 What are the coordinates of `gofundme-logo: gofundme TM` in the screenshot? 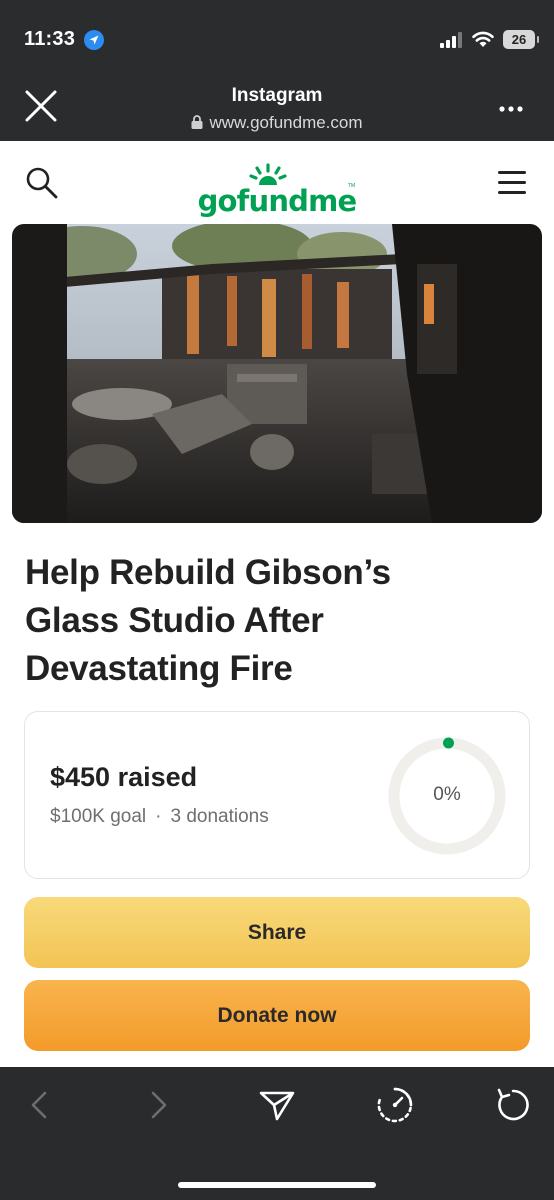 It's located at (277, 190).